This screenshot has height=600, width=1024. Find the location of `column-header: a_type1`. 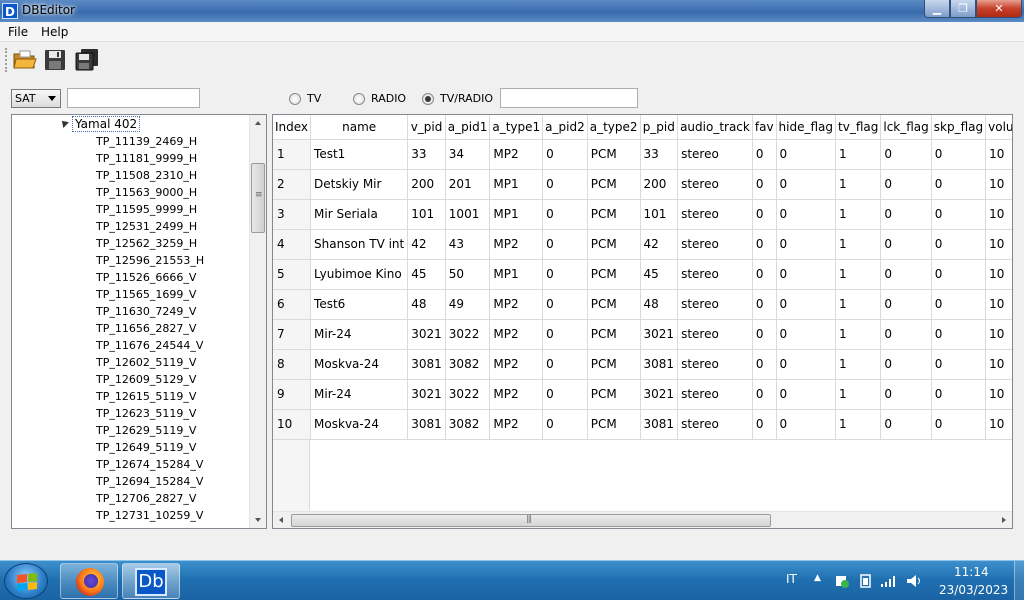

column-header: a_type1 is located at coordinates (516, 127).